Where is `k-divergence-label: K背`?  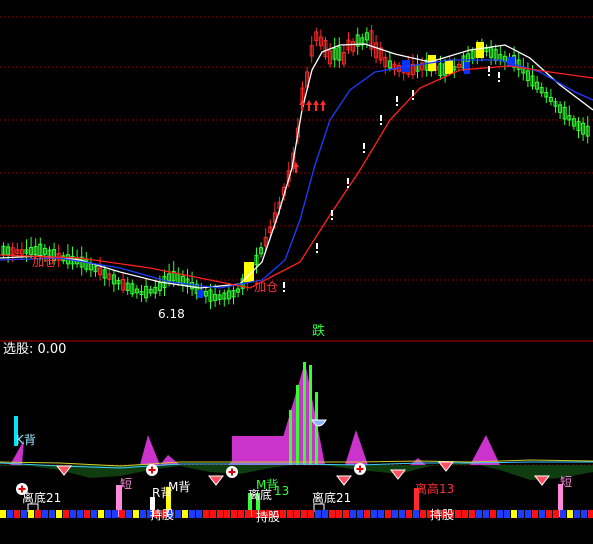 k-divergence-label: K背 is located at coordinates (26, 440).